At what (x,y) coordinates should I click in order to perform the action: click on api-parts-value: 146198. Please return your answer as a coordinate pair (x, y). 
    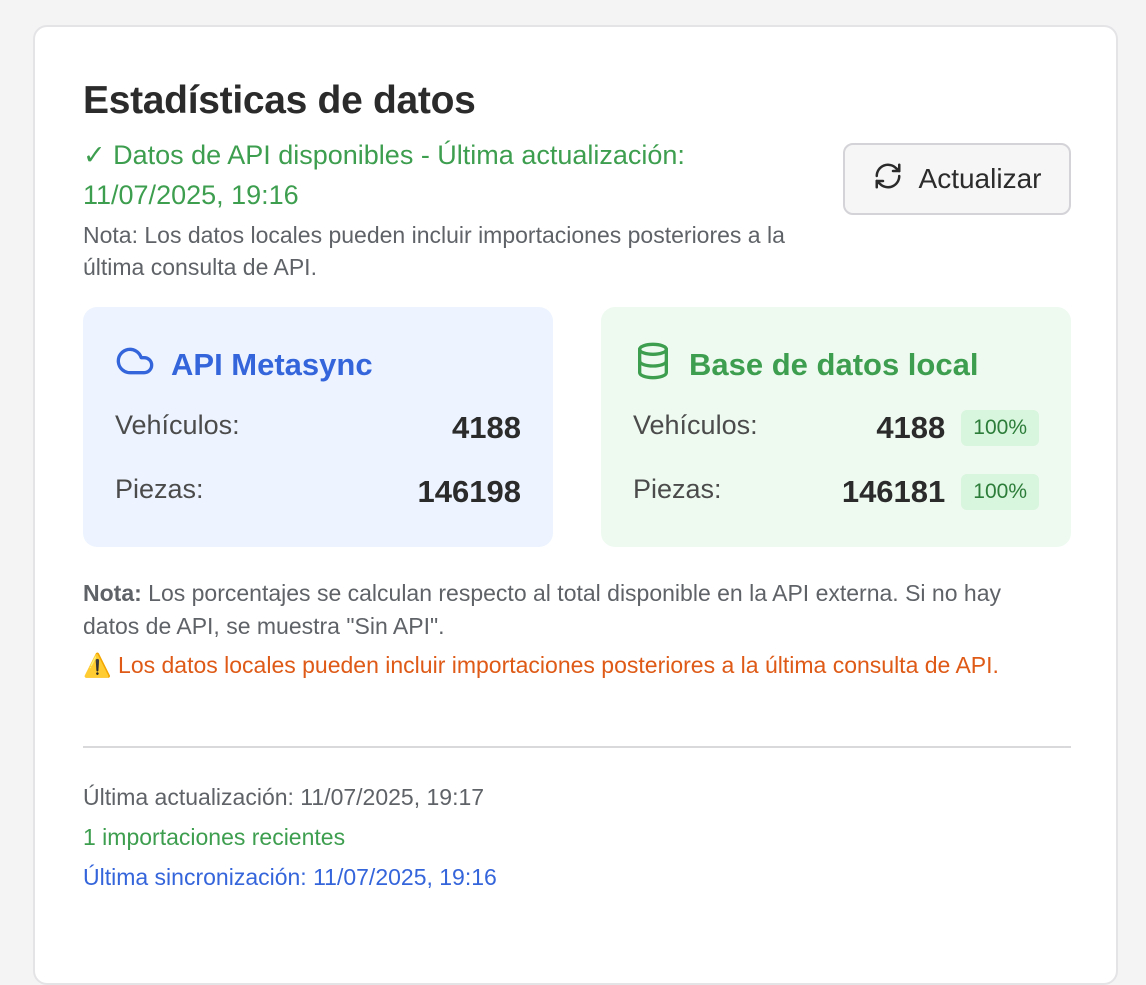
    Looking at the image, I should click on (469, 491).